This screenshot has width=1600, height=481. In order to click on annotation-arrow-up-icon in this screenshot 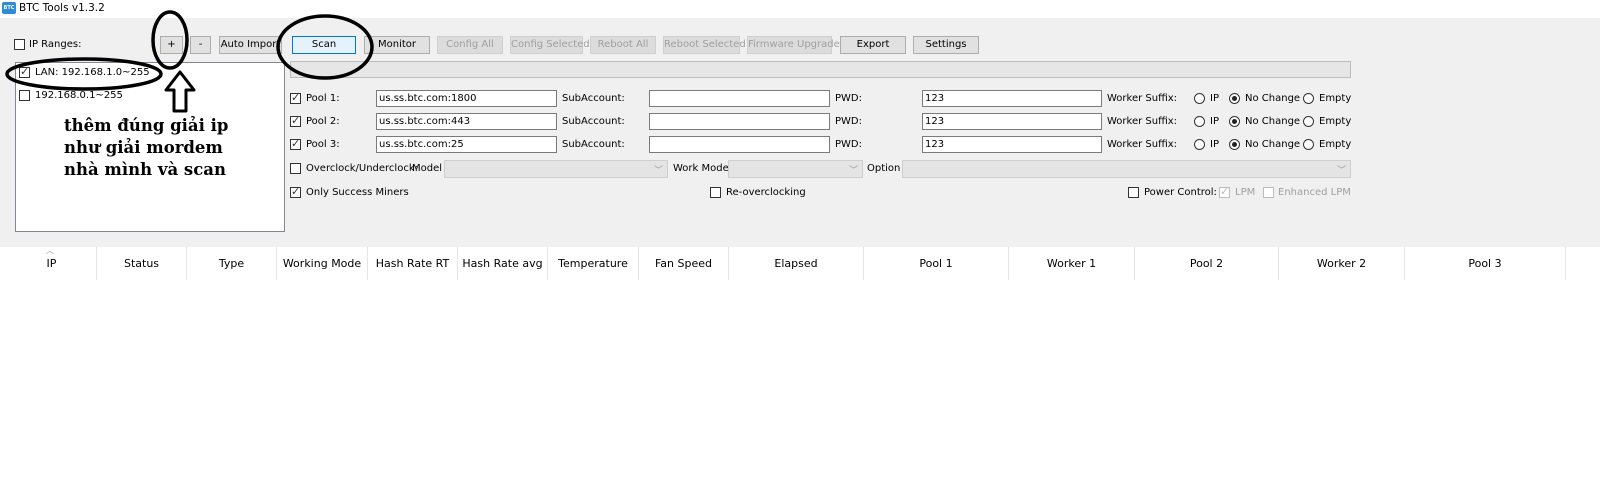, I will do `click(180, 91)`.